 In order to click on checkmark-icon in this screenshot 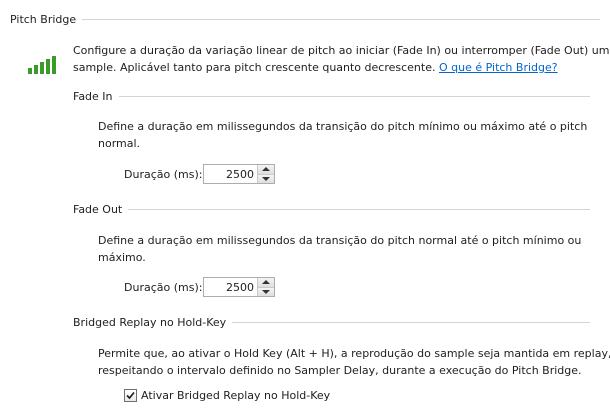, I will do `click(130, 395)`.